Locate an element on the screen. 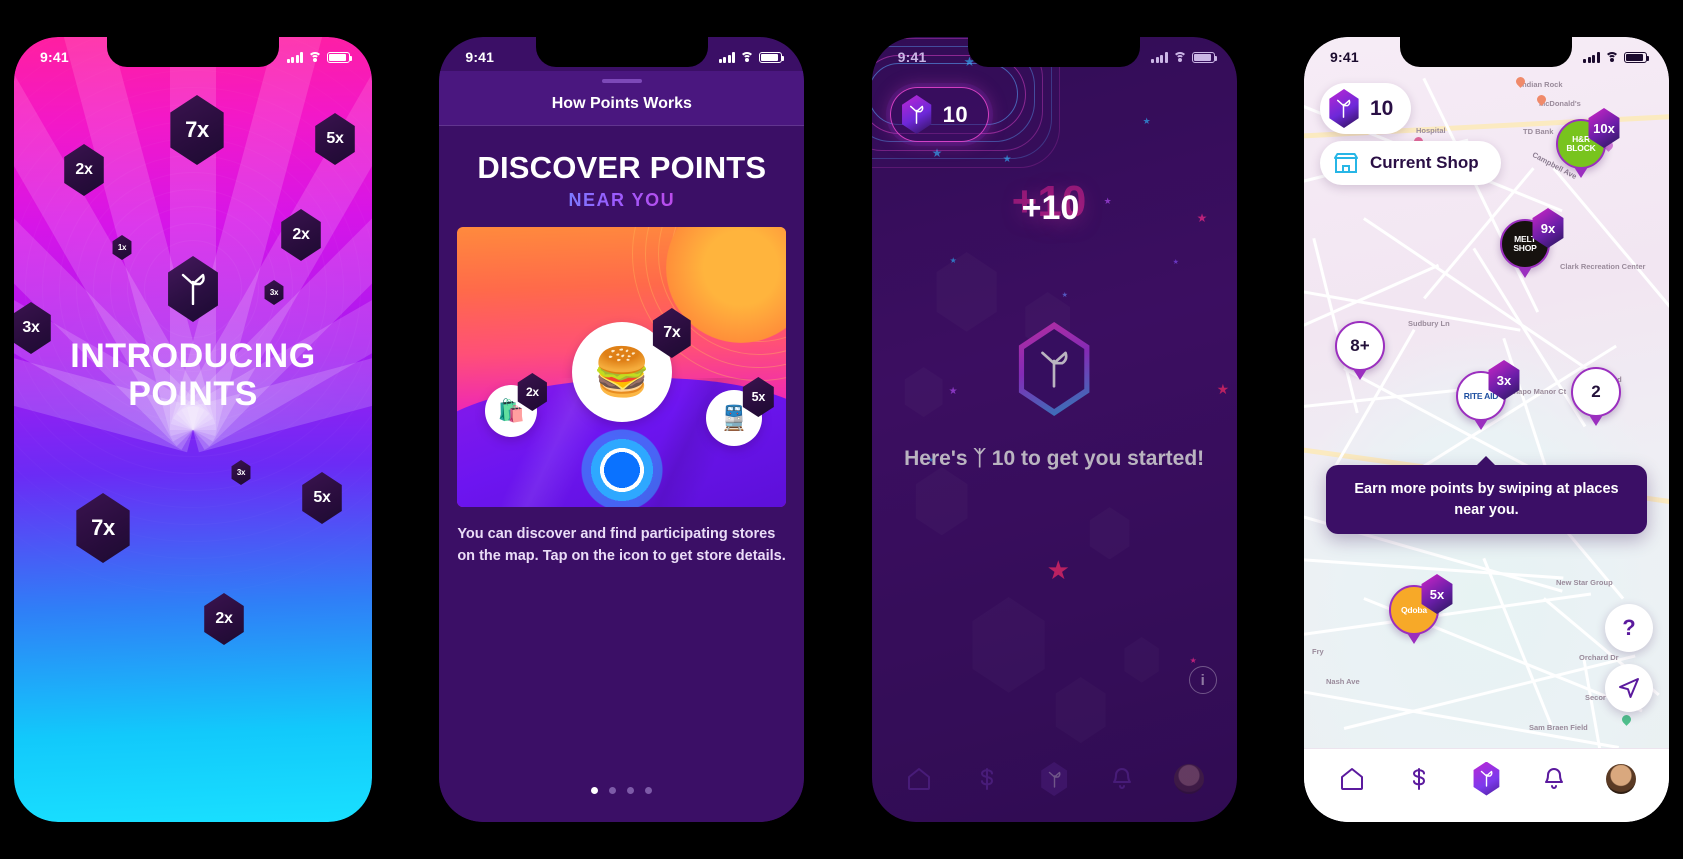 The height and width of the screenshot is (859, 1683). page-title: INTRODUCING POINTS is located at coordinates (193, 375).